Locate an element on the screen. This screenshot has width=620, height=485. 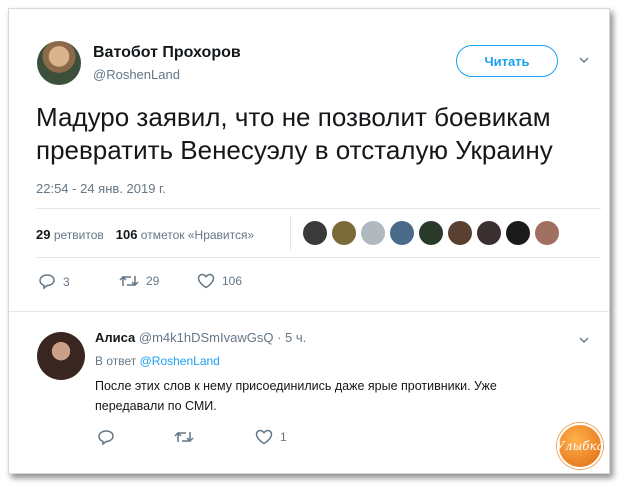
reply-reply-action is located at coordinates (109, 437).